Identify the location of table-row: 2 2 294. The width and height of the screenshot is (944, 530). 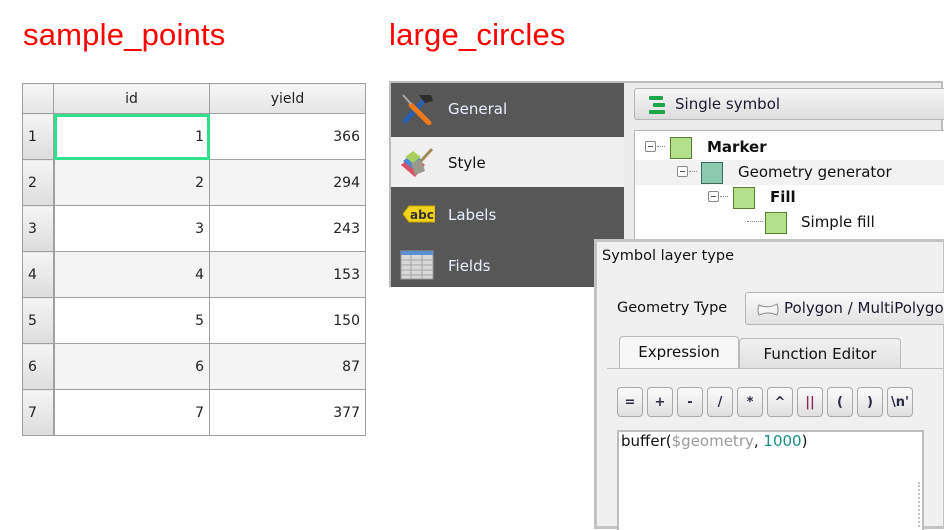
(194, 182).